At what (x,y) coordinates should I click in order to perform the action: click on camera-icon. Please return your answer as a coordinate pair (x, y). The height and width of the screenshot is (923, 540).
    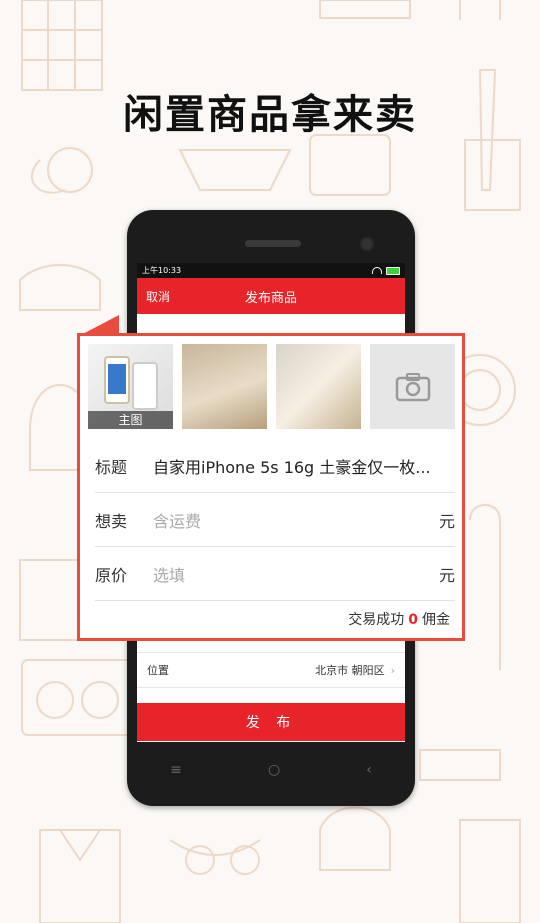
    Looking at the image, I should click on (412, 386).